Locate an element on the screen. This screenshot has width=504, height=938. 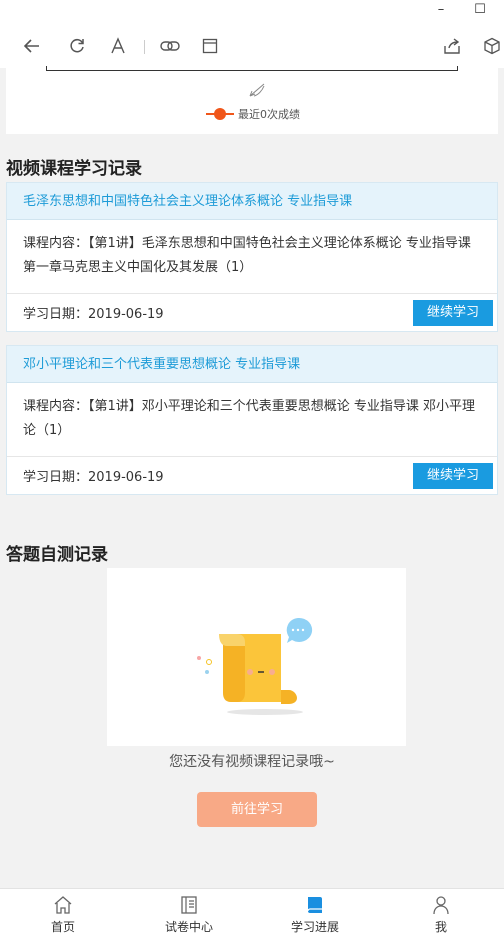
link-icon is located at coordinates (170, 46).